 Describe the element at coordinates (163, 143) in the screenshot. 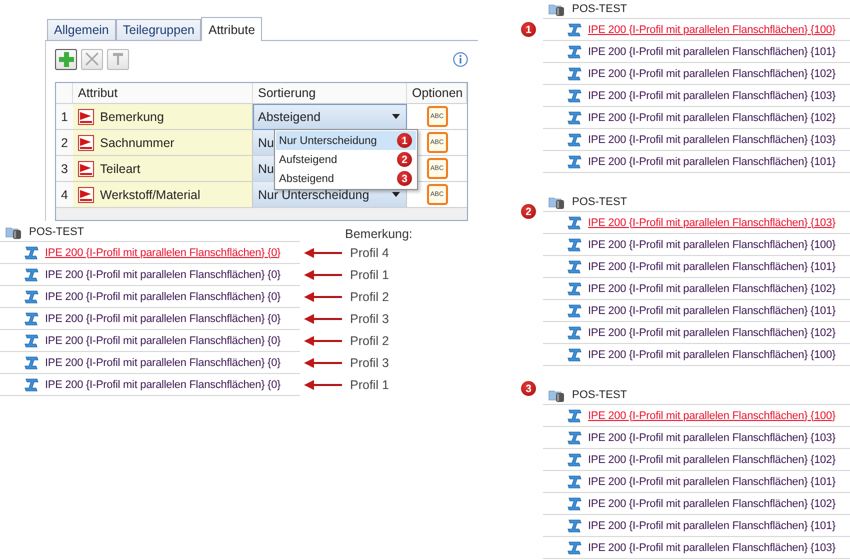

I see `attribute-cell: Sachnummer` at that location.